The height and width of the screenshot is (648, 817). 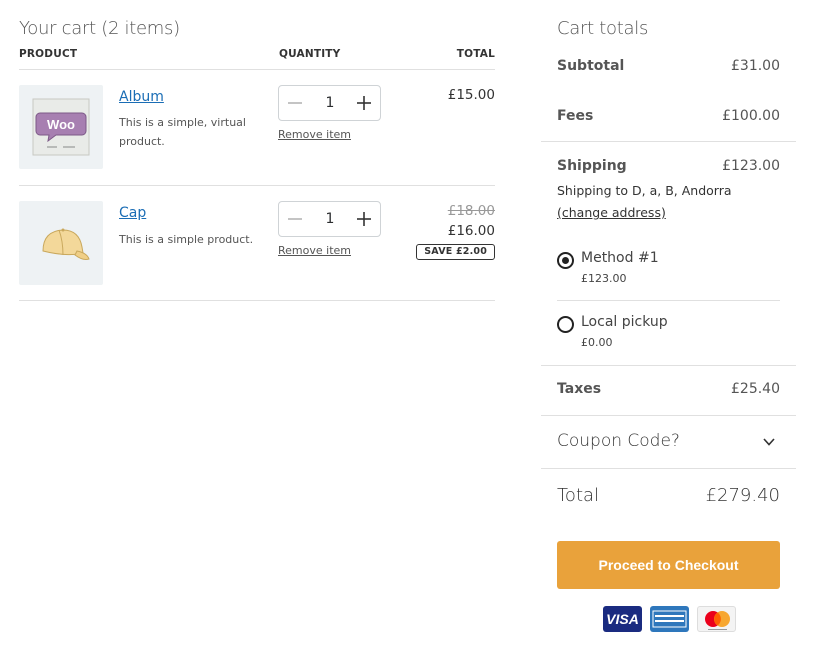 I want to click on item-total: £15.00, so click(x=471, y=95).